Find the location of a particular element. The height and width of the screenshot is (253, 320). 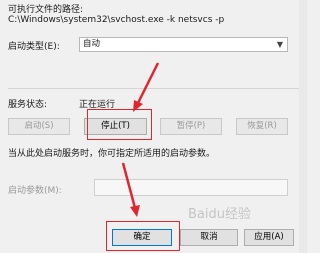

arrow-to-ok-icon is located at coordinates (130, 189).